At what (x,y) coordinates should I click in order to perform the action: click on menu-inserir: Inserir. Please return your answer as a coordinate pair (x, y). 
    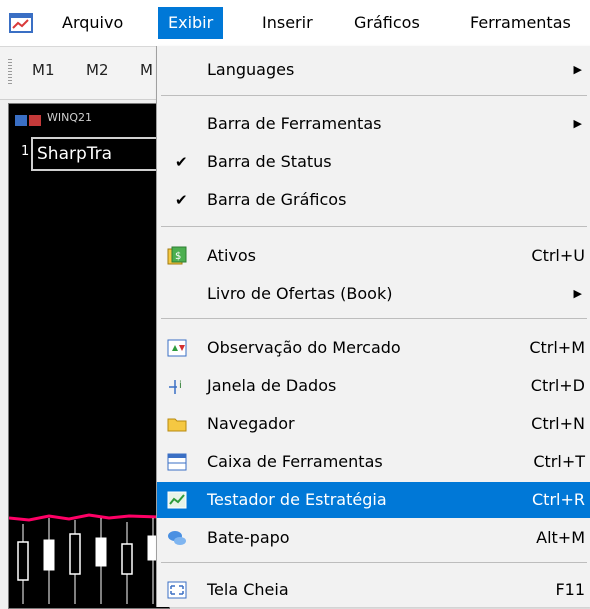
    Looking at the image, I should click on (287, 23).